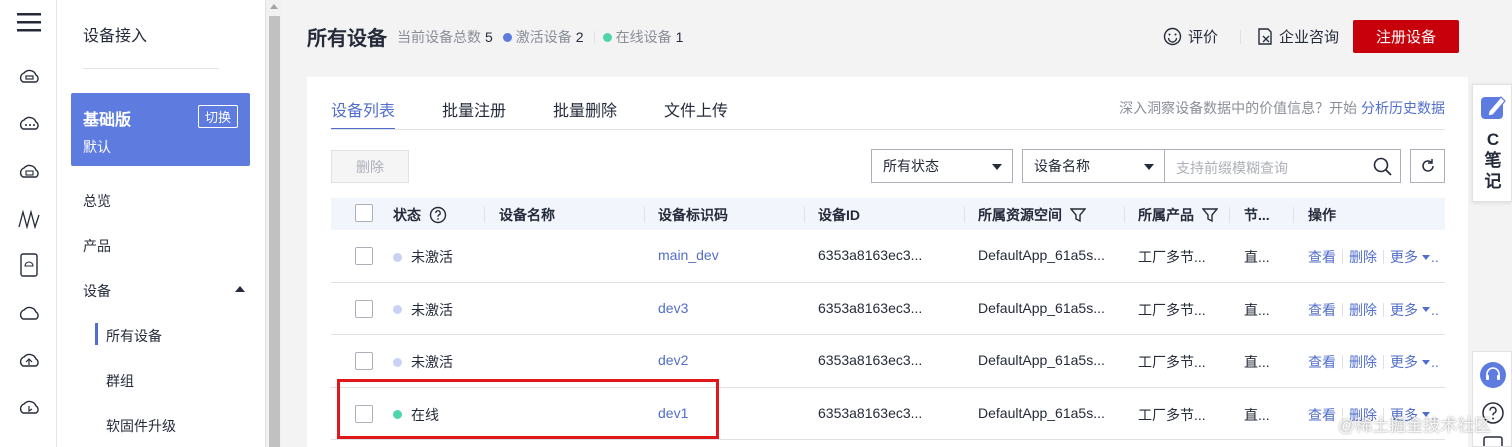 The width and height of the screenshot is (1512, 447). What do you see at coordinates (160, 129) in the screenshot?
I see `edition-card: 基础版 默认 切换` at bounding box center [160, 129].